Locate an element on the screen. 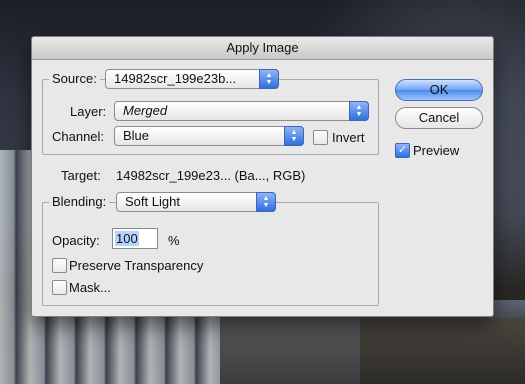  preview-checkbox: ✓ is located at coordinates (402, 150).